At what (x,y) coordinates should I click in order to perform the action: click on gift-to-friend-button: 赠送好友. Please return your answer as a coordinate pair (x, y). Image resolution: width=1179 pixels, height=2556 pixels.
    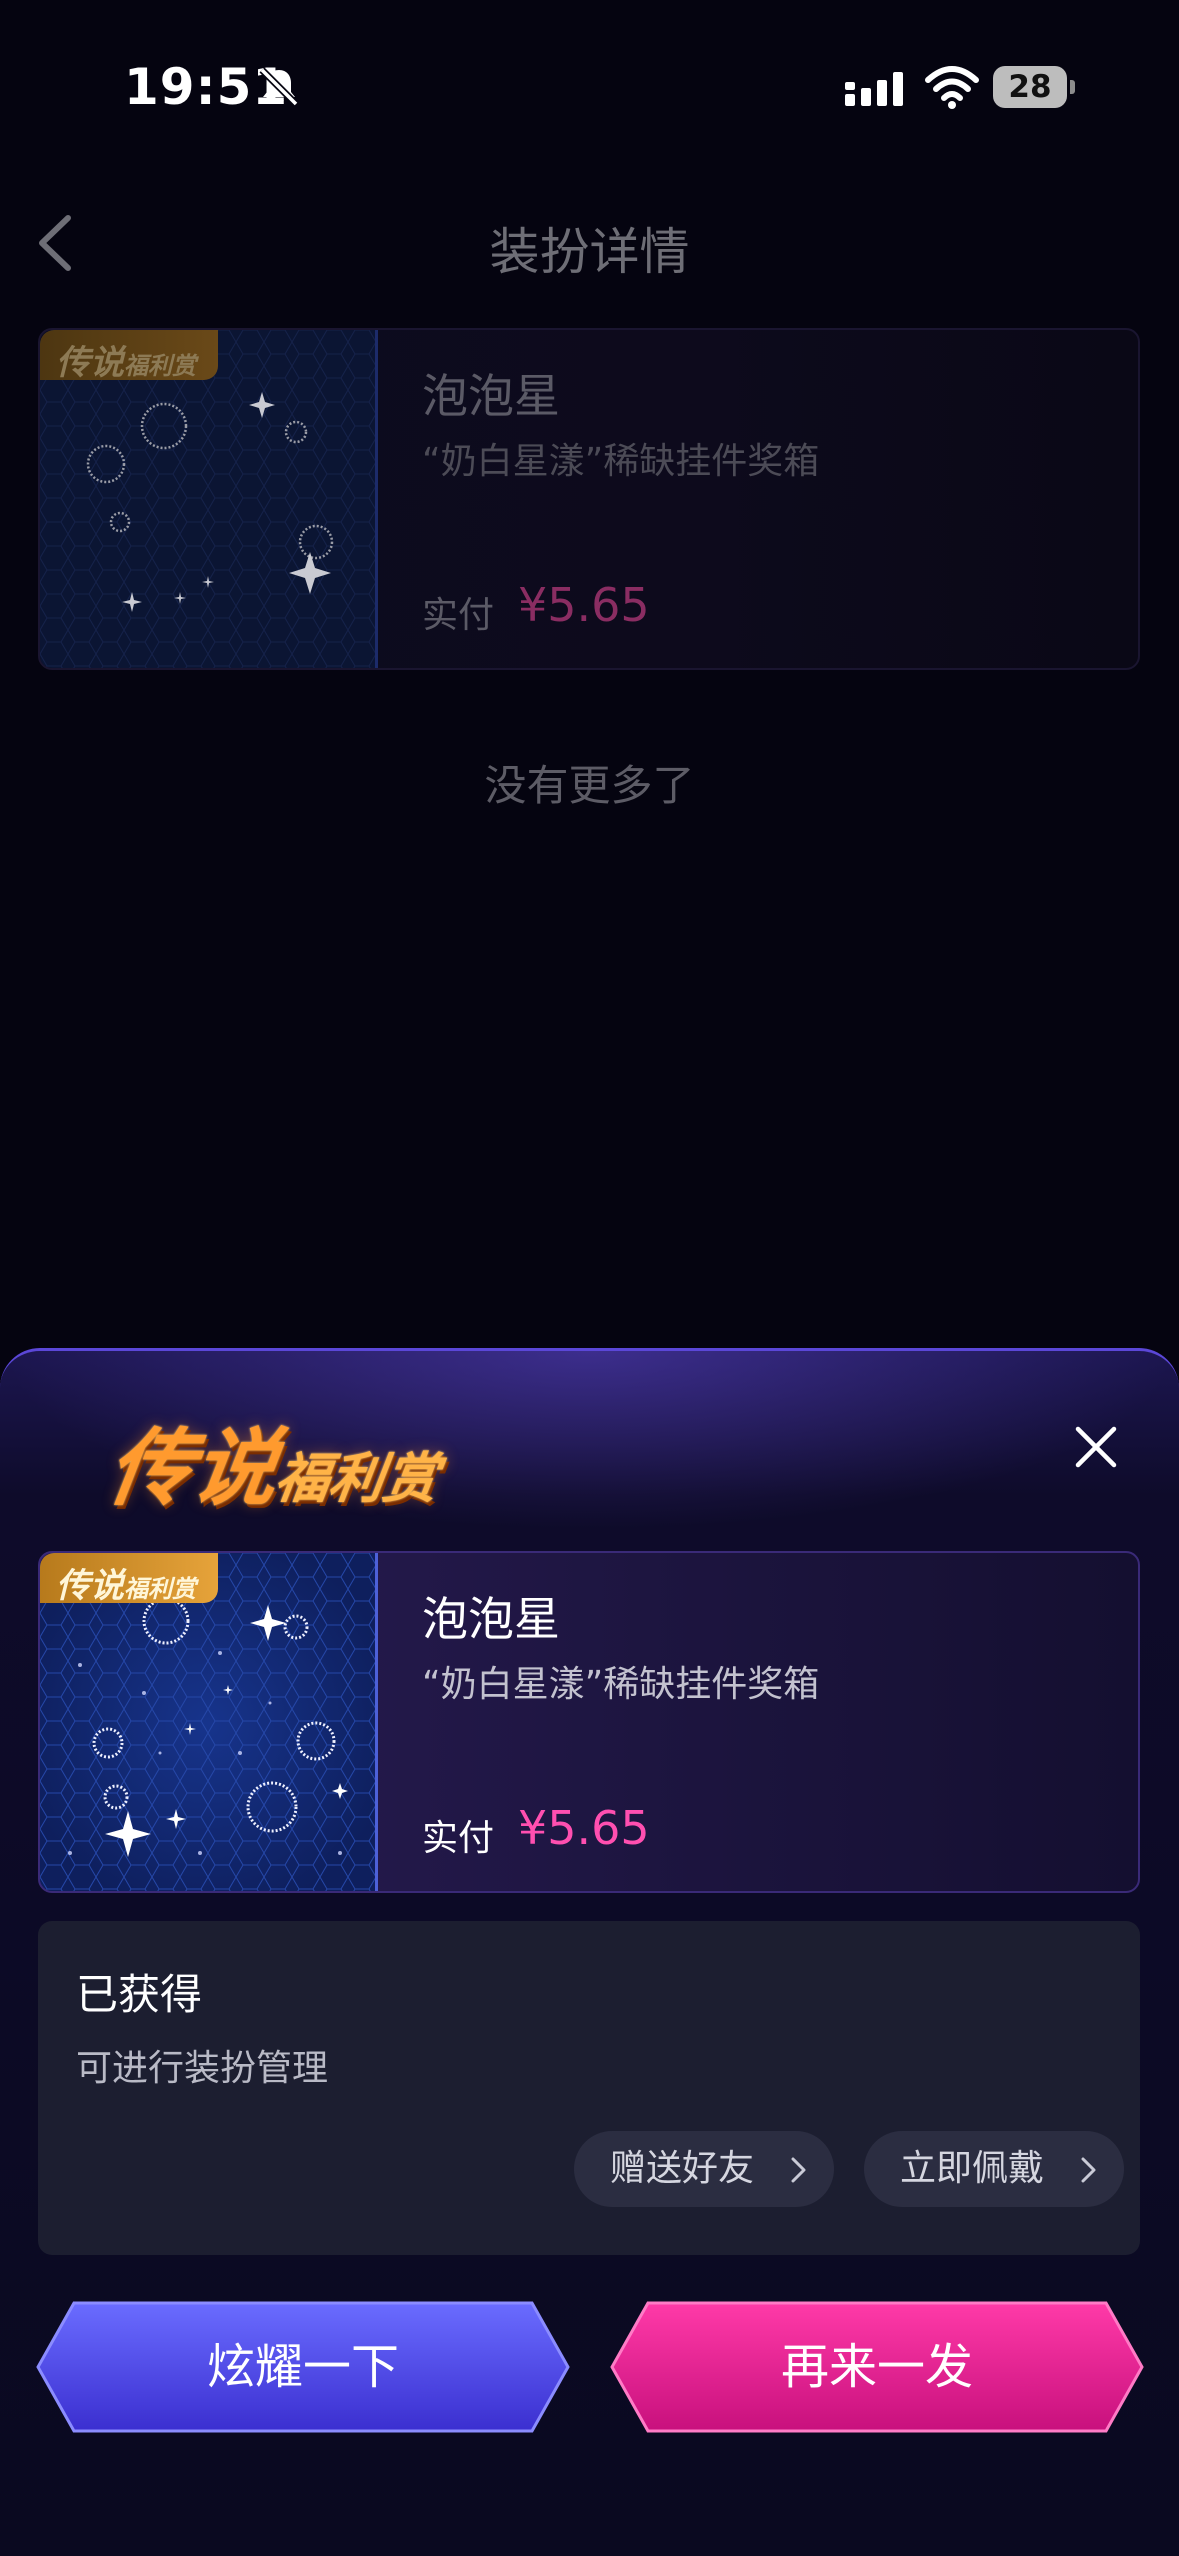
    Looking at the image, I should click on (704, 2169).